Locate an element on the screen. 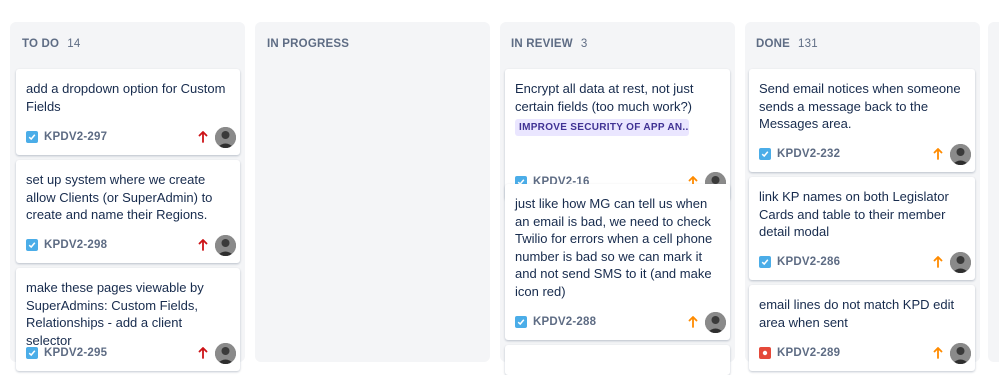  column-title: TO DO is located at coordinates (41, 44).